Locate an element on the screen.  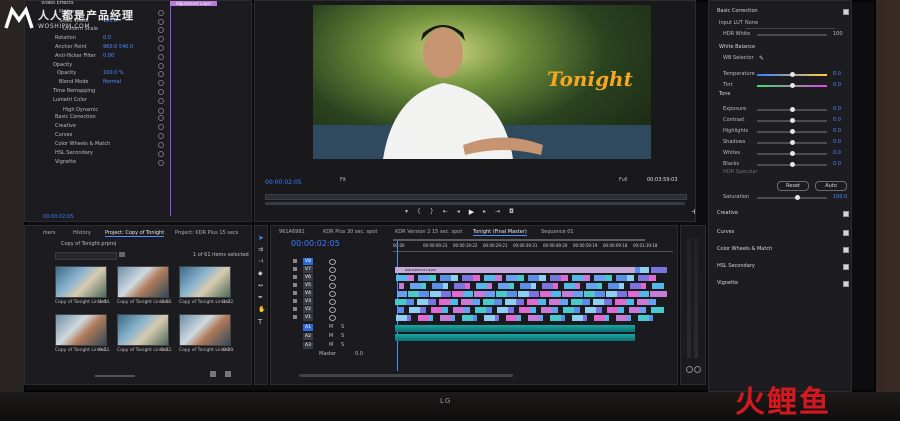
audio-track-header: A2 is located at coordinates (308, 336).